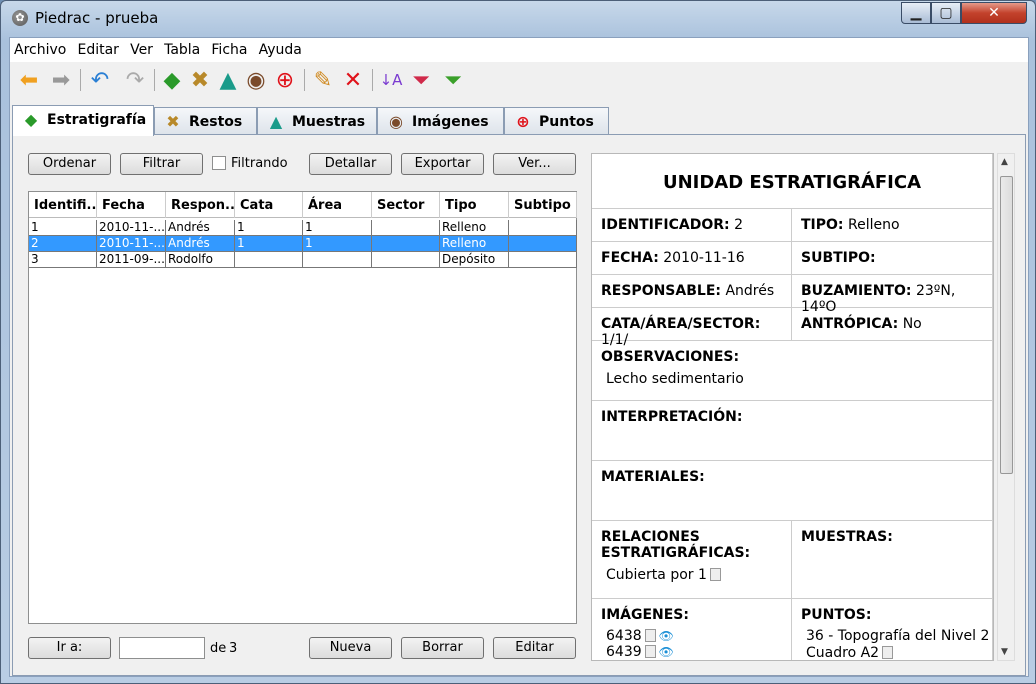 This screenshot has width=1036, height=684. I want to click on column-header: Subtipo, so click(543, 205).